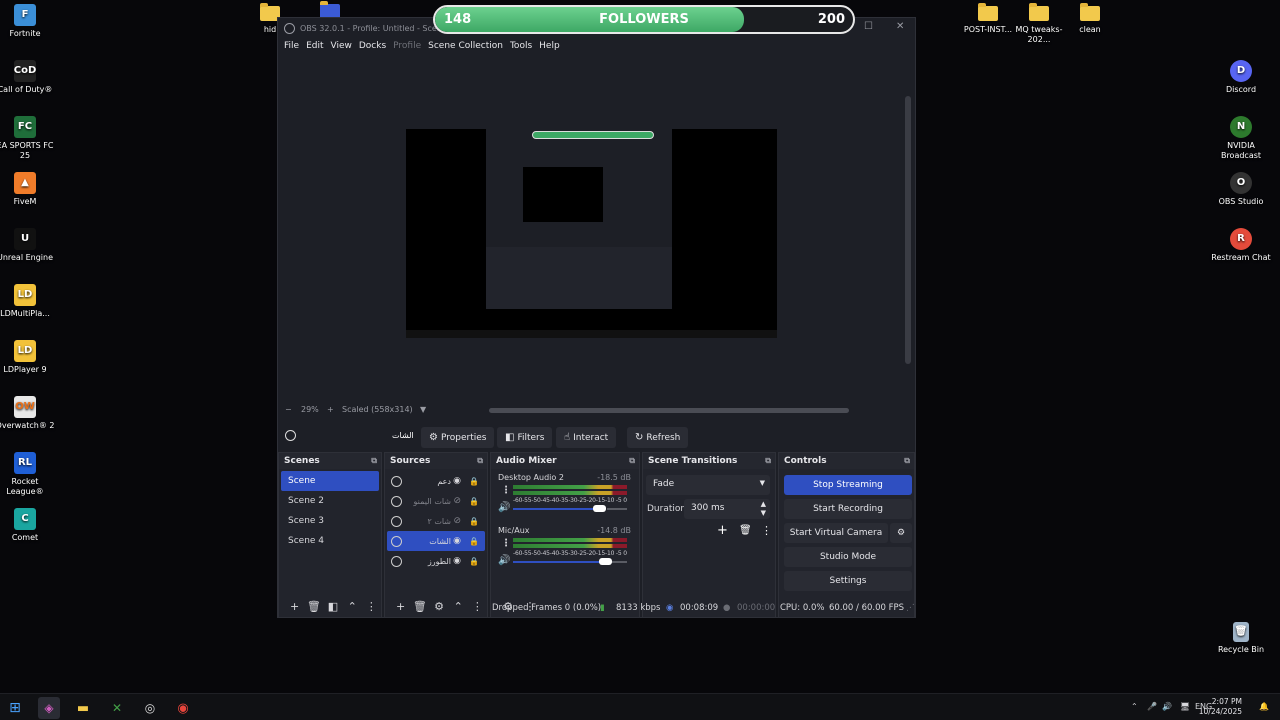  What do you see at coordinates (848, 509) in the screenshot?
I see `start-recording-button: Start Recording` at bounding box center [848, 509].